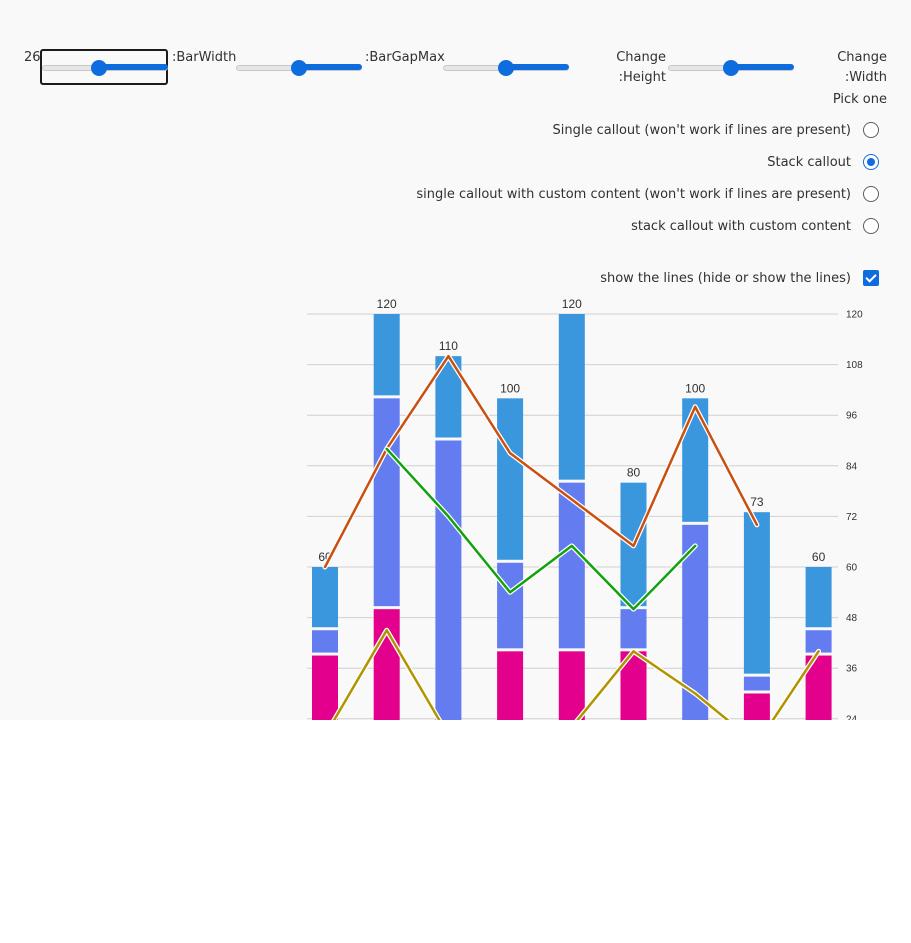 Image resolution: width=911 pixels, height=943 pixels. What do you see at coordinates (634, 473) in the screenshot?
I see `bar-total-label: 80` at bounding box center [634, 473].